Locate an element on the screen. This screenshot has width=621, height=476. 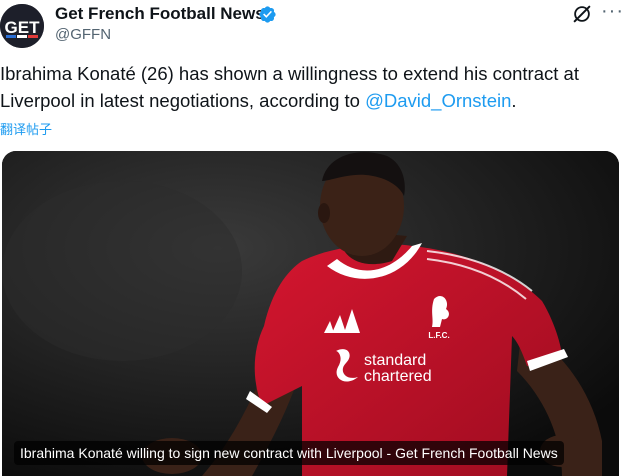
tweet-header: GET Get French Football News @GFFN ··· is located at coordinates (310, 26).